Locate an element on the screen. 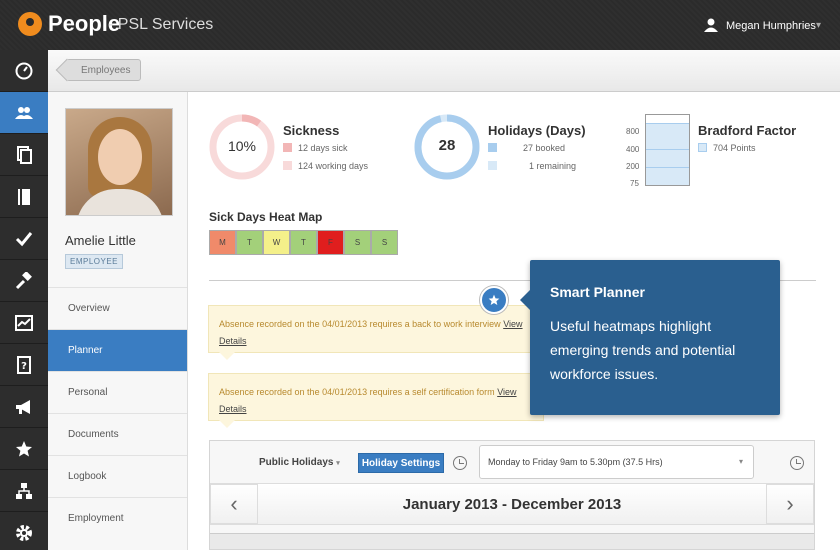  sickness-percent: 10% is located at coordinates (242, 146).